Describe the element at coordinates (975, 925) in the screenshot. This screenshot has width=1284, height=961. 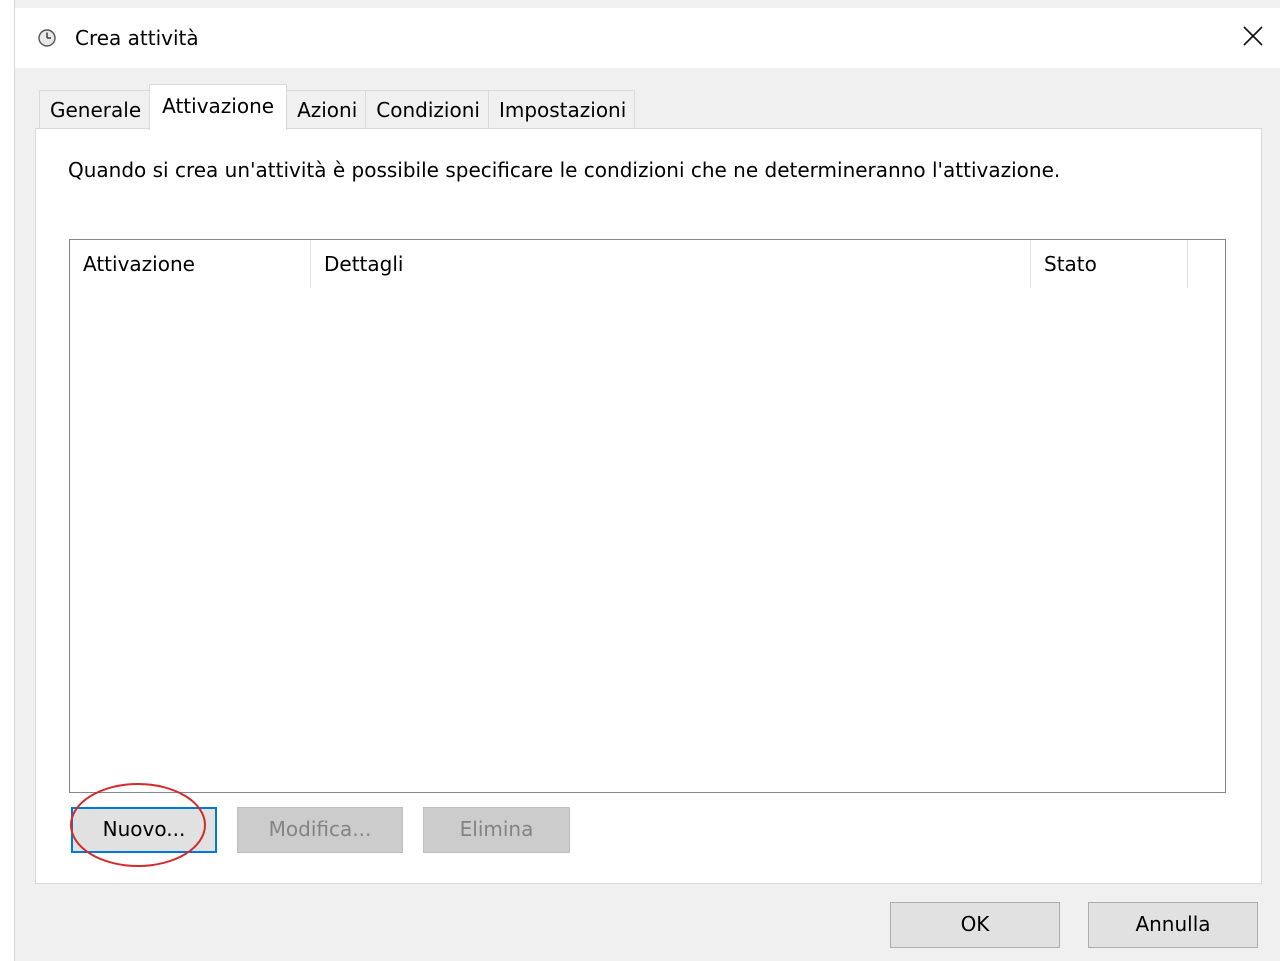
I see `ok-button: OK` at that location.